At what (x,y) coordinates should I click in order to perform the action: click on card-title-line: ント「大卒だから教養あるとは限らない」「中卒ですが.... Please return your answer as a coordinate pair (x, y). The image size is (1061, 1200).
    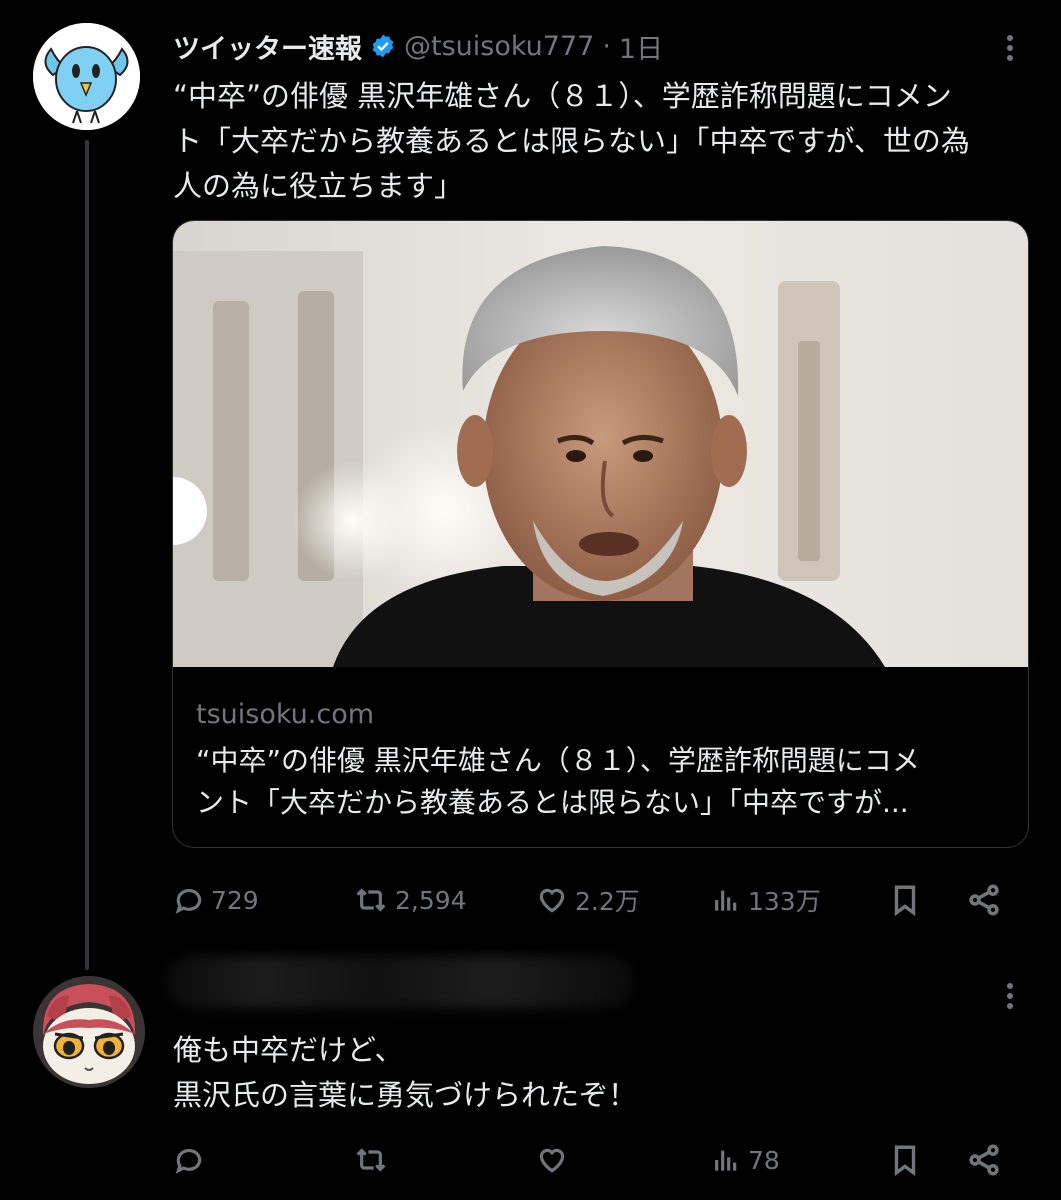
    Looking at the image, I should click on (552, 802).